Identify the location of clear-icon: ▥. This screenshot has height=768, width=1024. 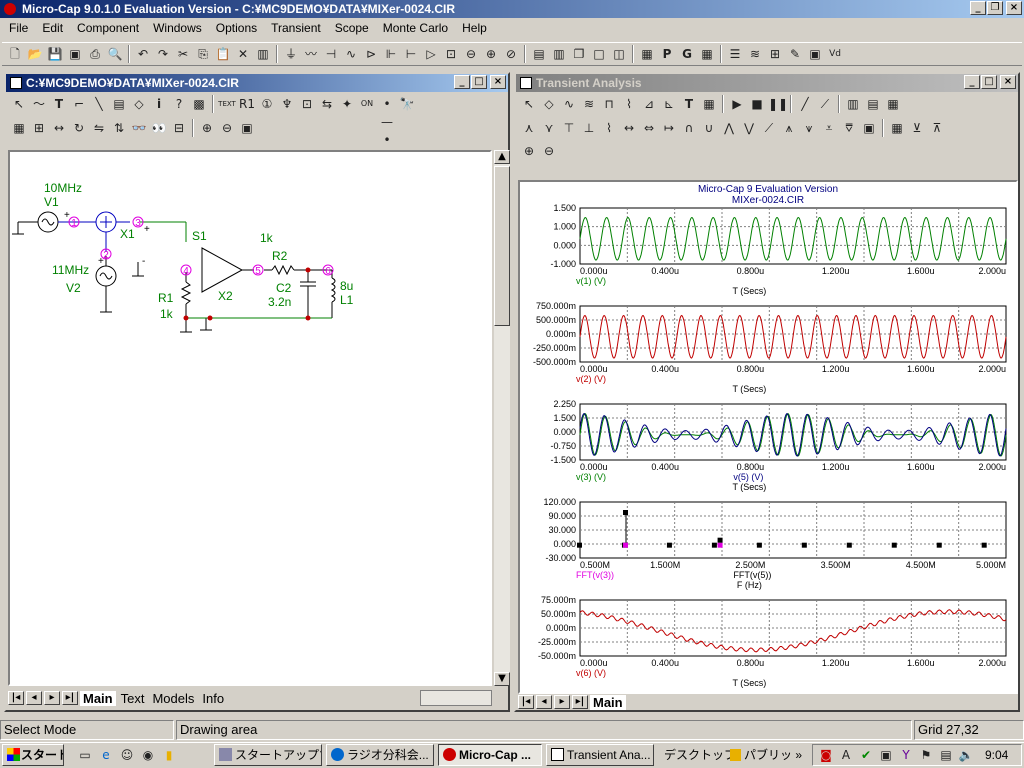
(263, 54).